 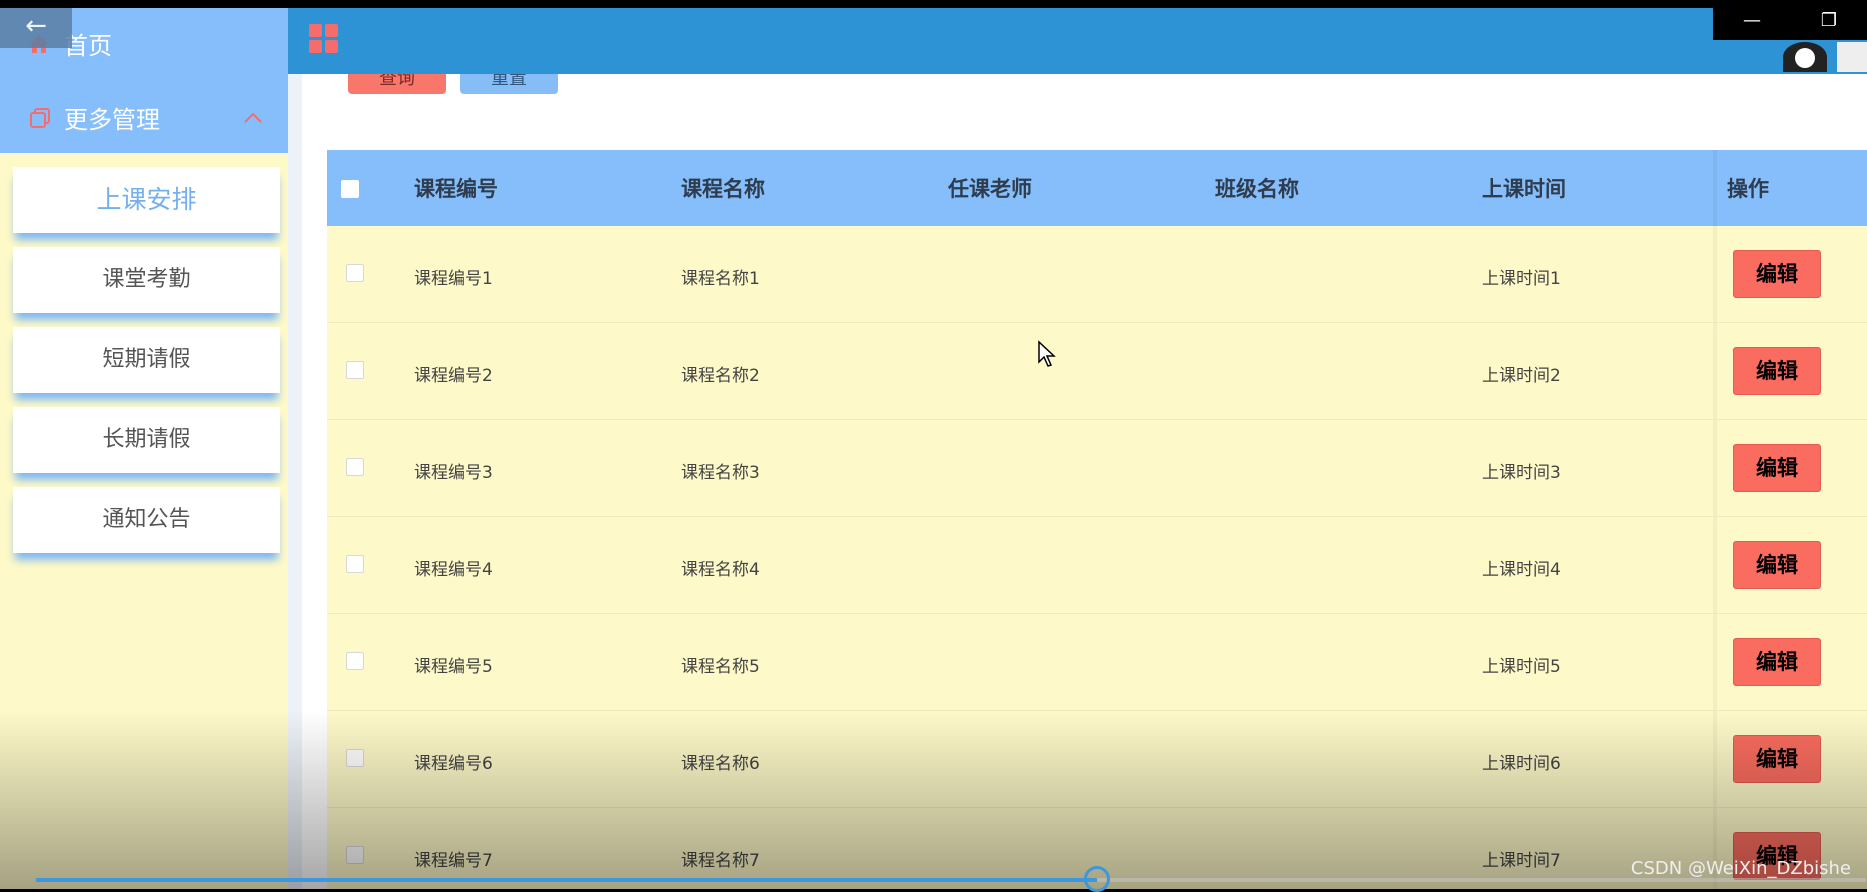 What do you see at coordinates (397, 84) in the screenshot?
I see `search-button: 查询` at bounding box center [397, 84].